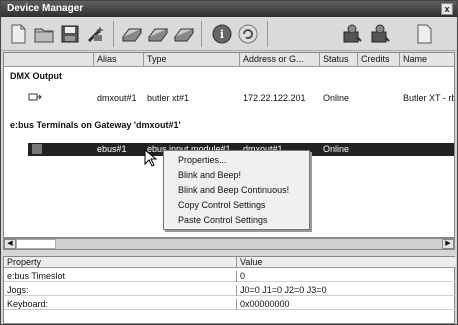  I want to click on ebus-status: Online, so click(336, 149).